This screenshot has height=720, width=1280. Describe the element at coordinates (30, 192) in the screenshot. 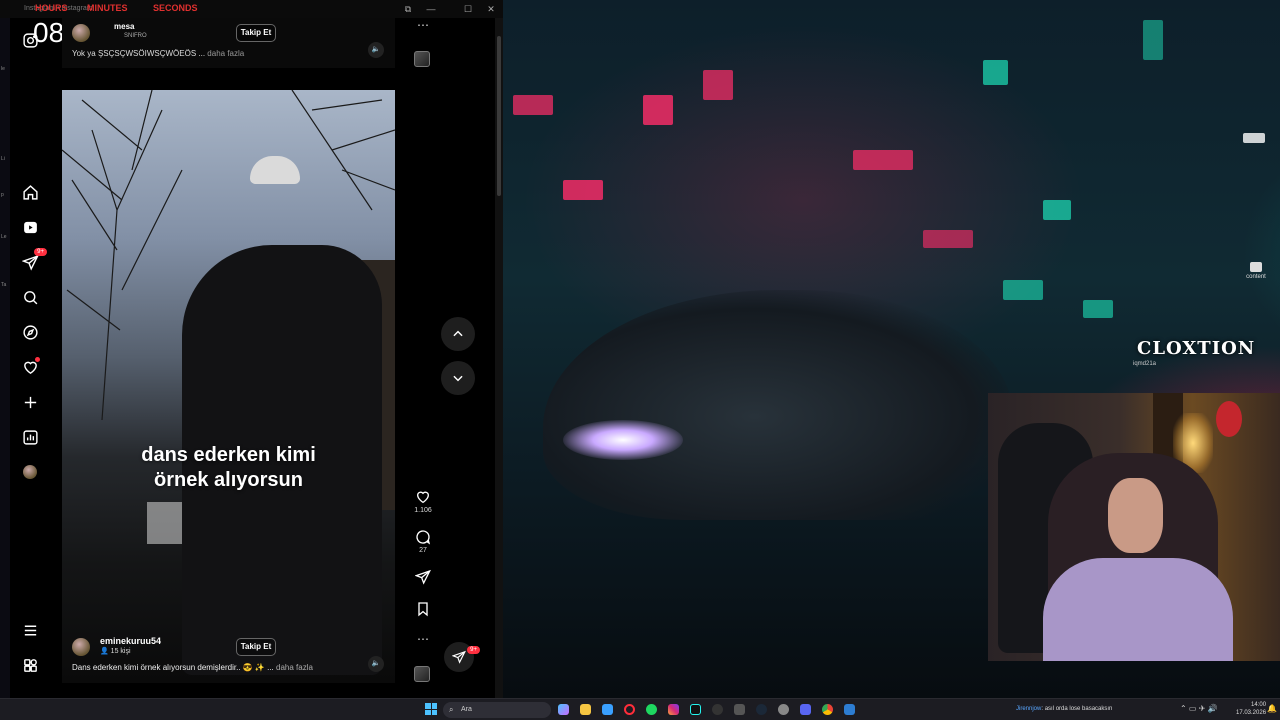

I see `home-icon` at that location.